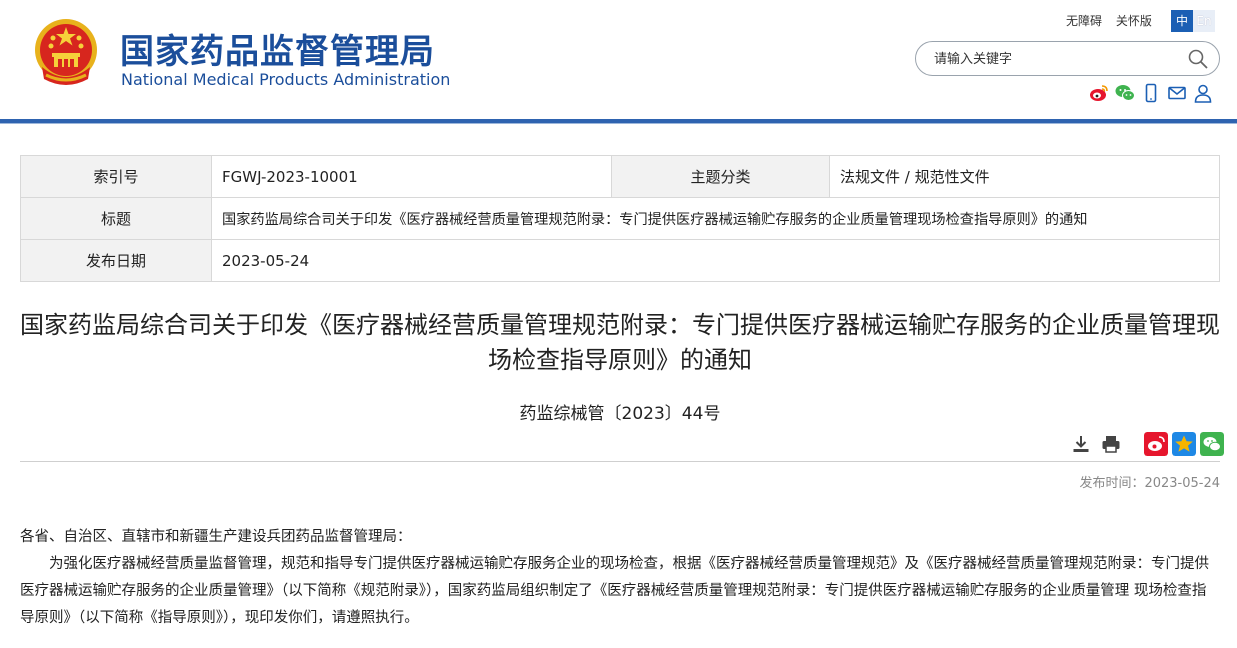 The image size is (1237, 648). I want to click on top-utility-links: 无障碍 关怀版, so click(1114, 20).